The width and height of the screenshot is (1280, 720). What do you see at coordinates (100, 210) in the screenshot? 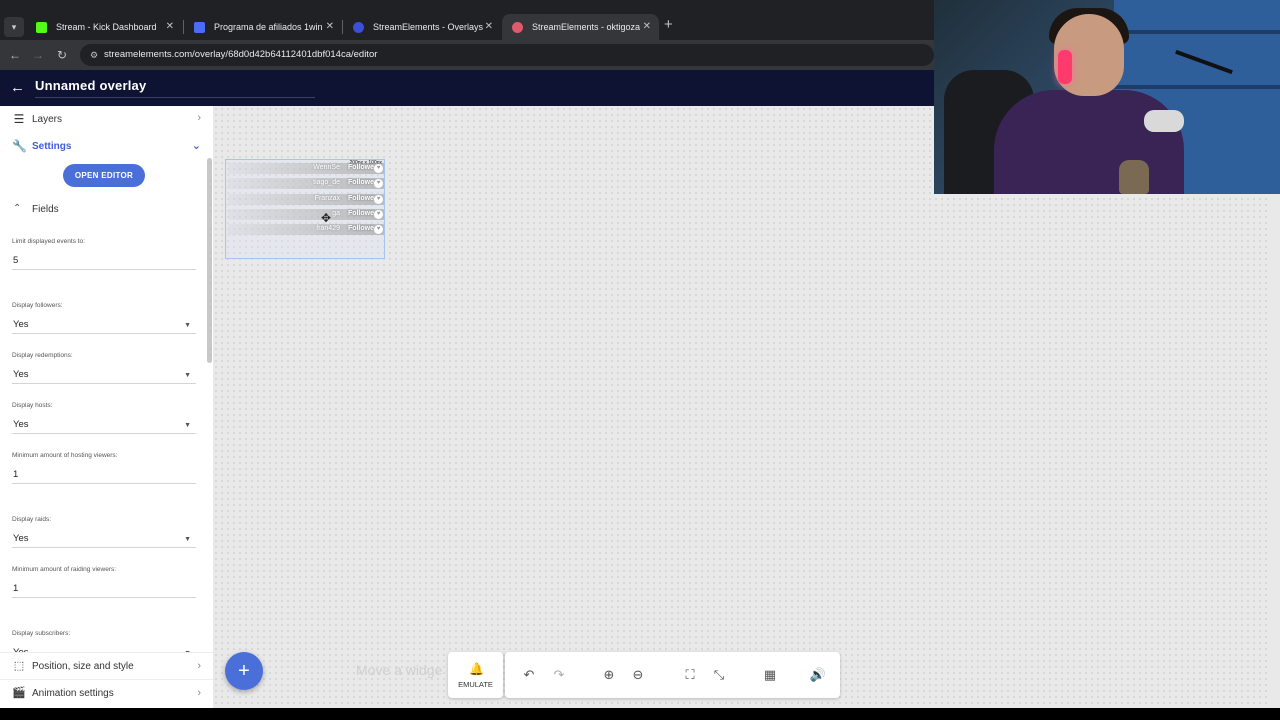
I see `fields-section-header: ⌃ Fields` at bounding box center [100, 210].